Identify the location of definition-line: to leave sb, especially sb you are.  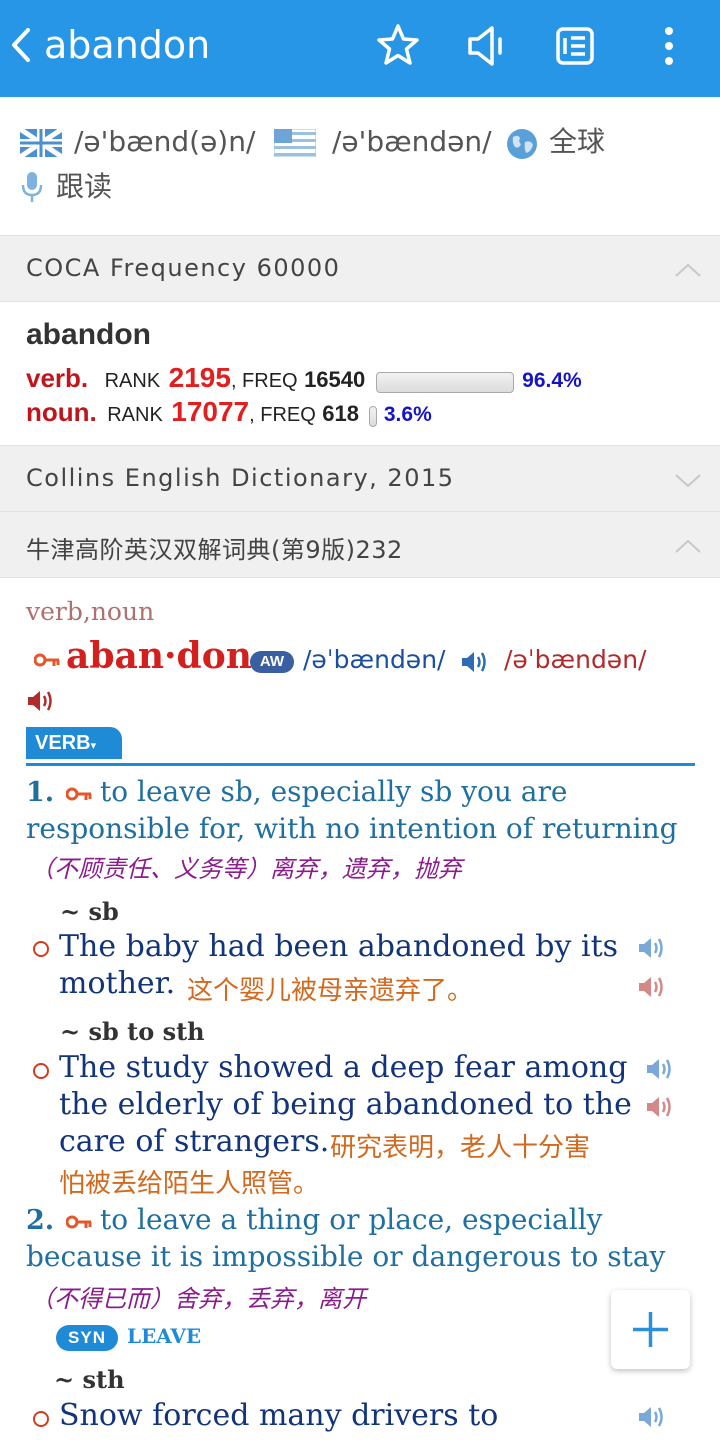
(334, 791).